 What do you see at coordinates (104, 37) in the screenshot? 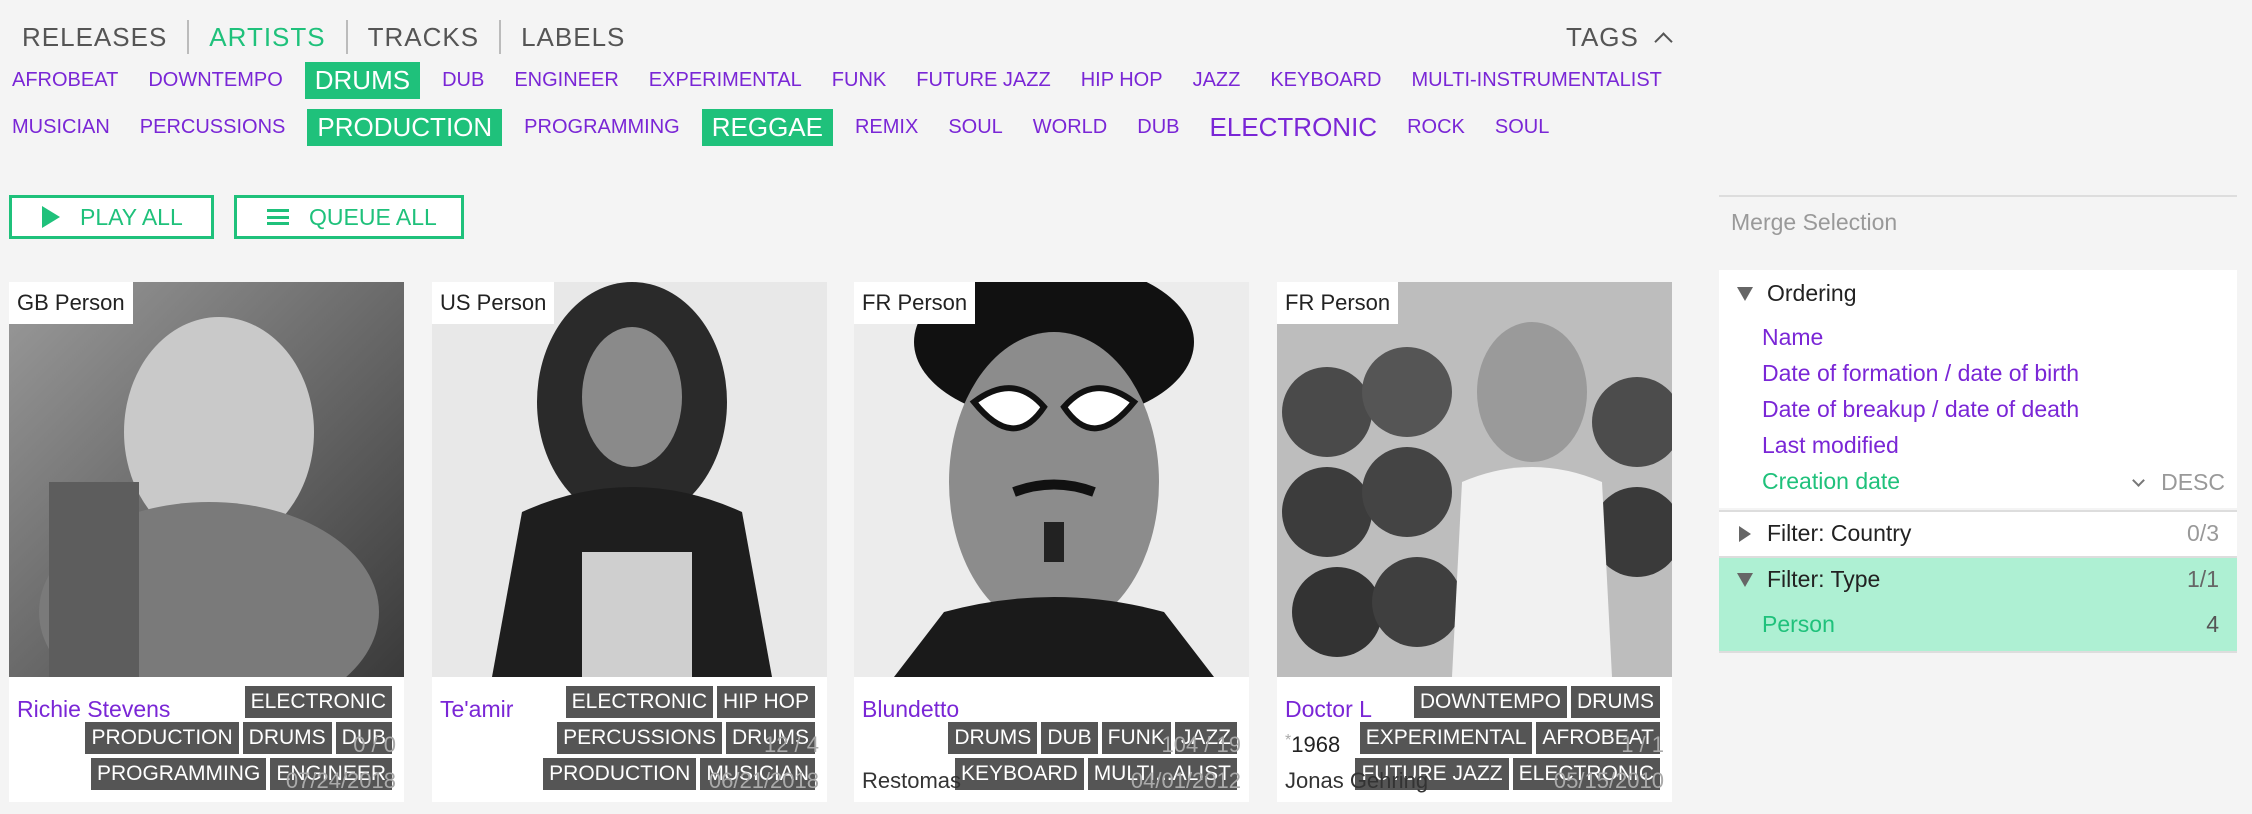
I see `nav-releases: RELEASES` at bounding box center [104, 37].